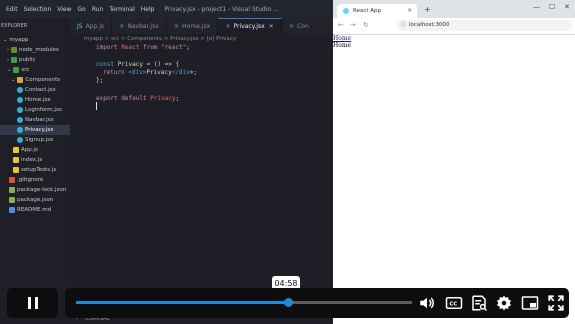  I want to click on browser-tab: React App ✕, so click(377, 11).